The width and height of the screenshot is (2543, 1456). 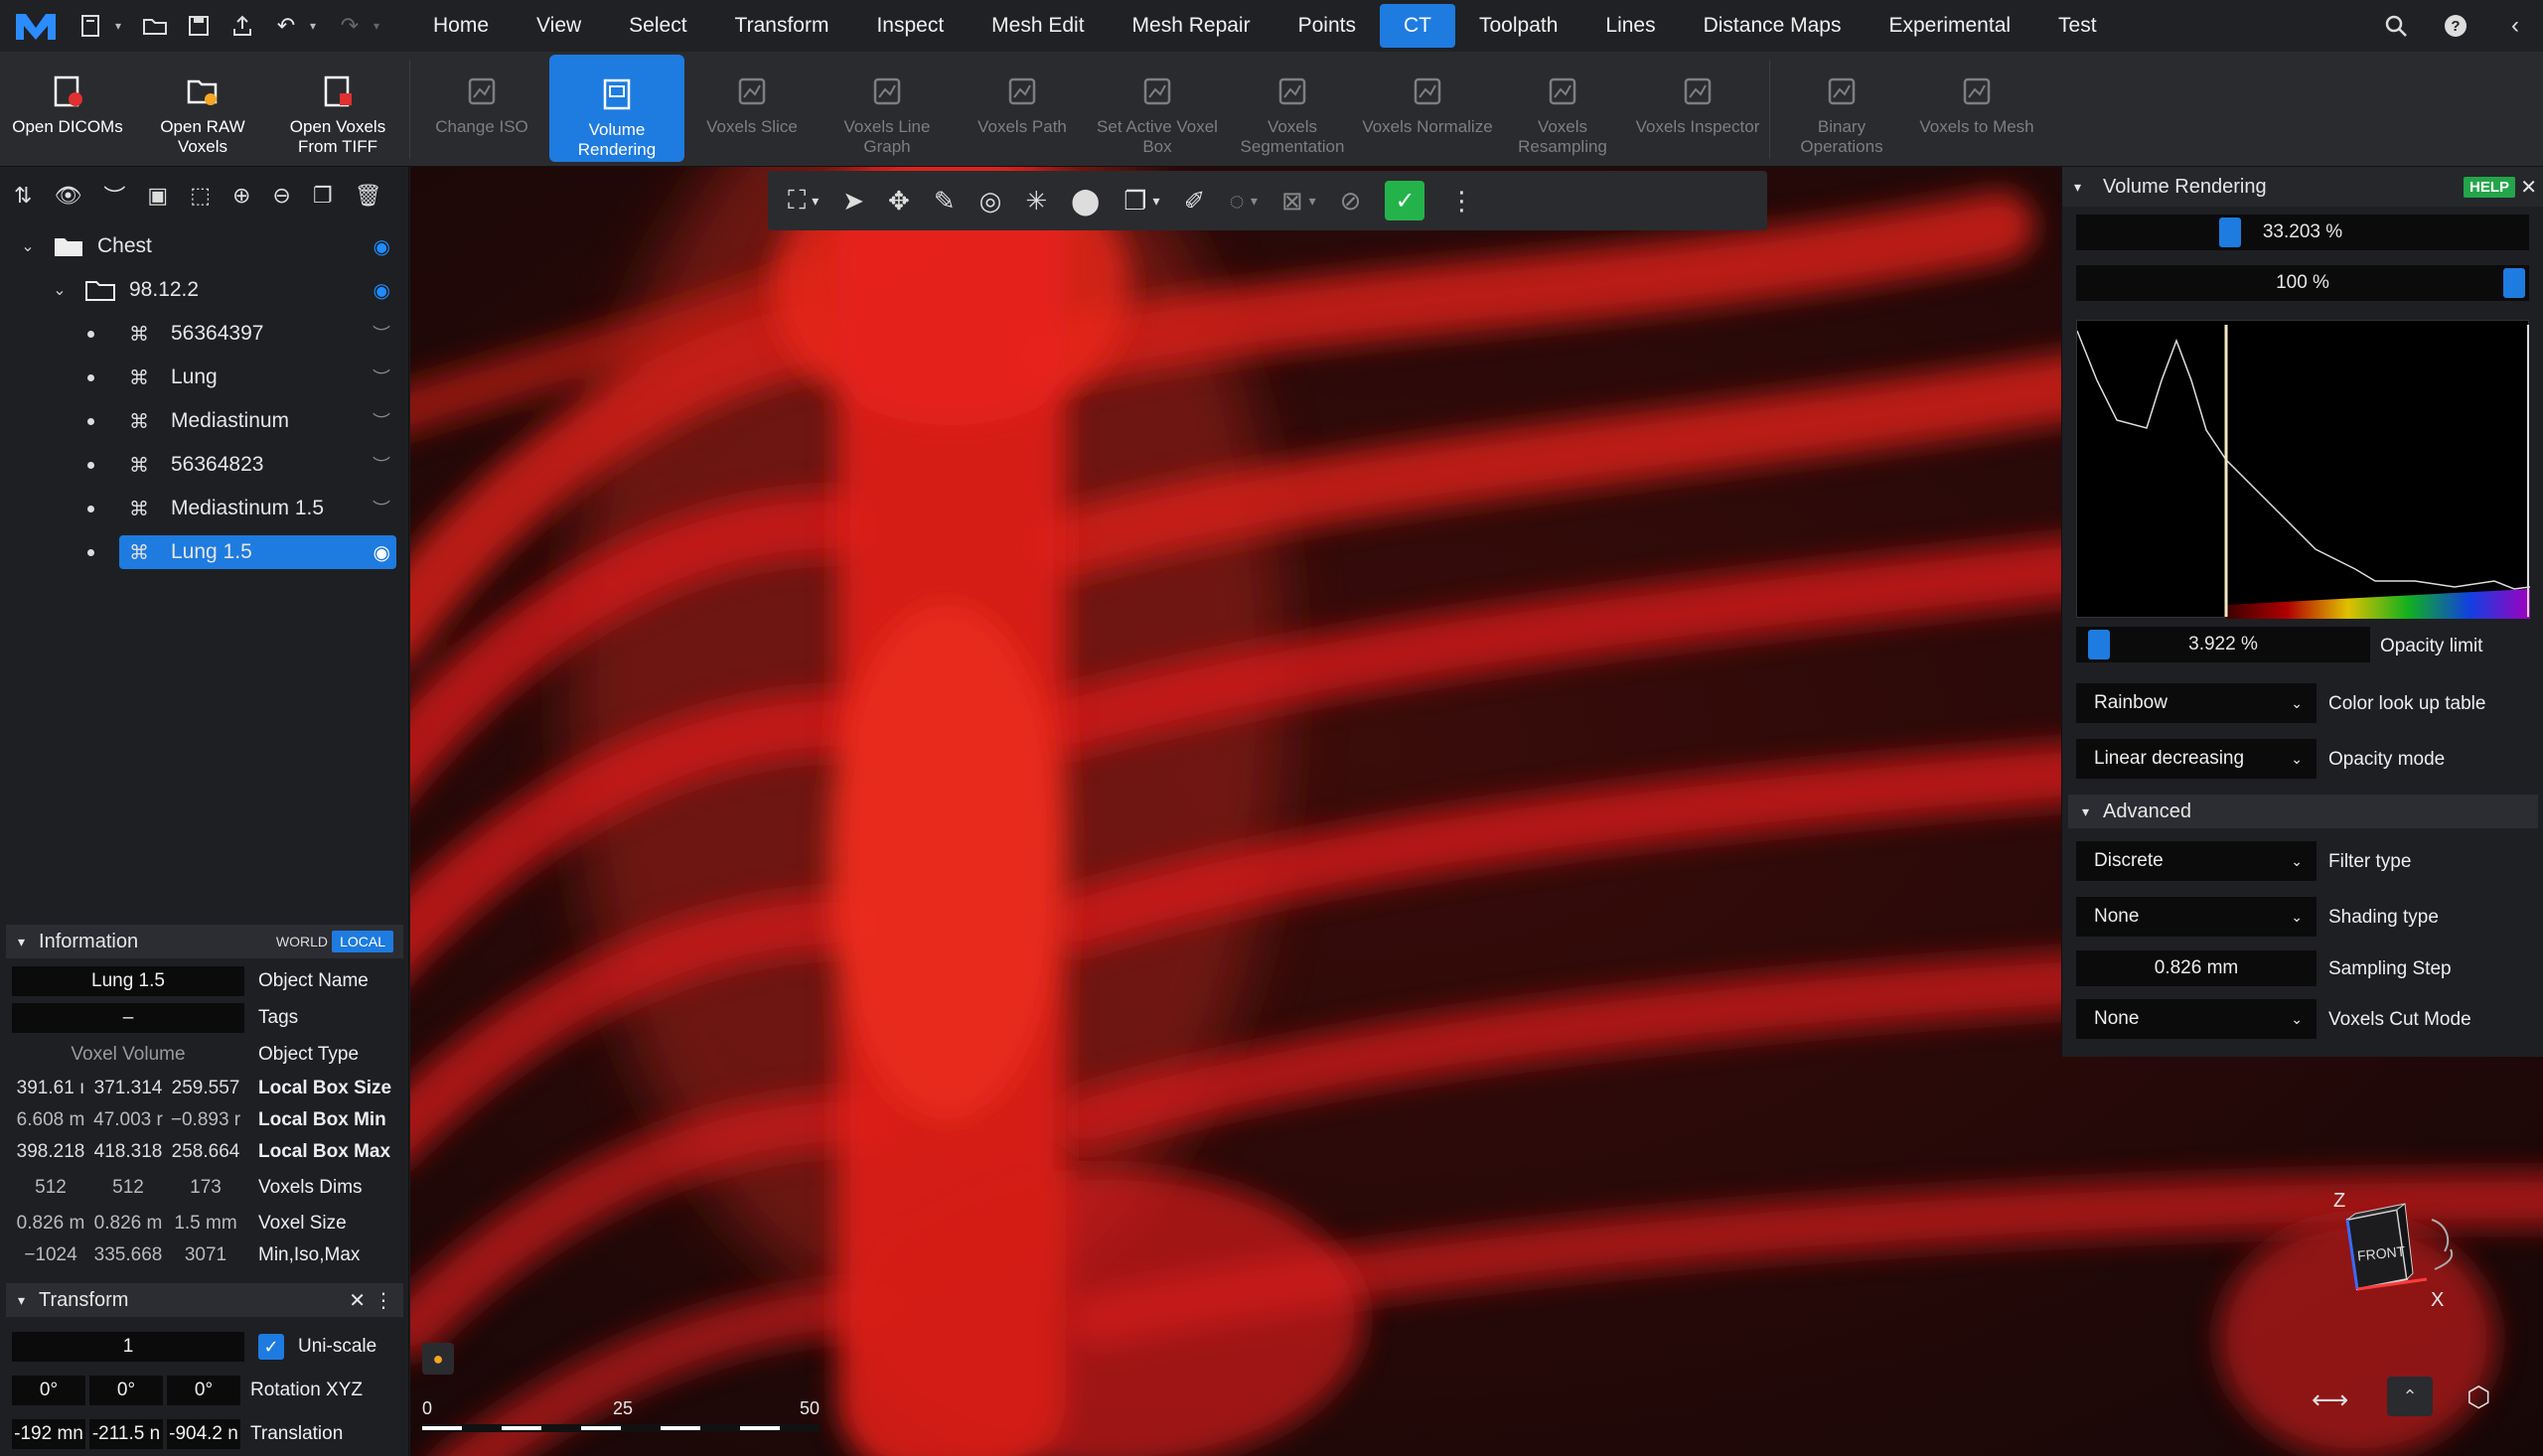 What do you see at coordinates (202, 106) in the screenshot?
I see `ribbon-open-raw-voxels-button: Open RAW Voxels` at bounding box center [202, 106].